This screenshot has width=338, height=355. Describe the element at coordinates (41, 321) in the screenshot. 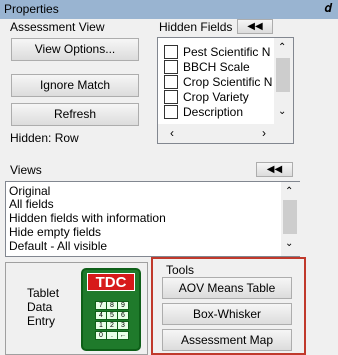

I see `tablet-label-line: Entry` at that location.